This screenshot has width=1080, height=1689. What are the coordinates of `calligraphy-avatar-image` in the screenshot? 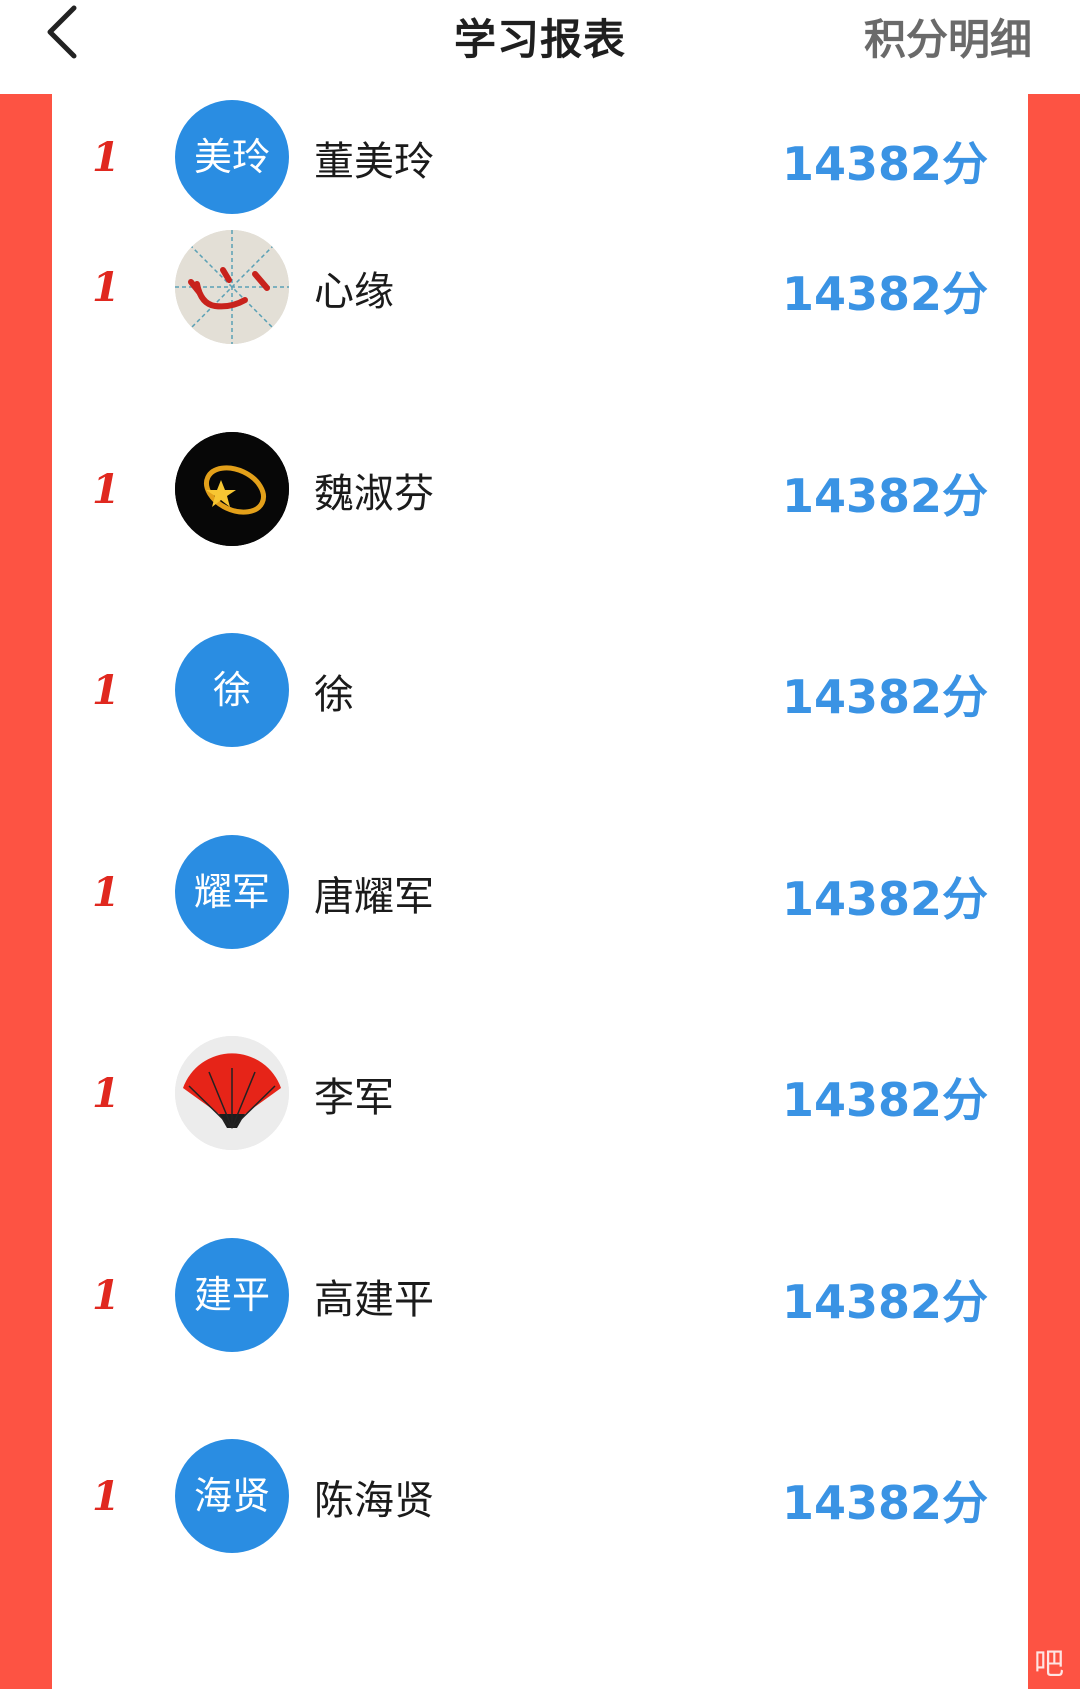 It's located at (232, 287).